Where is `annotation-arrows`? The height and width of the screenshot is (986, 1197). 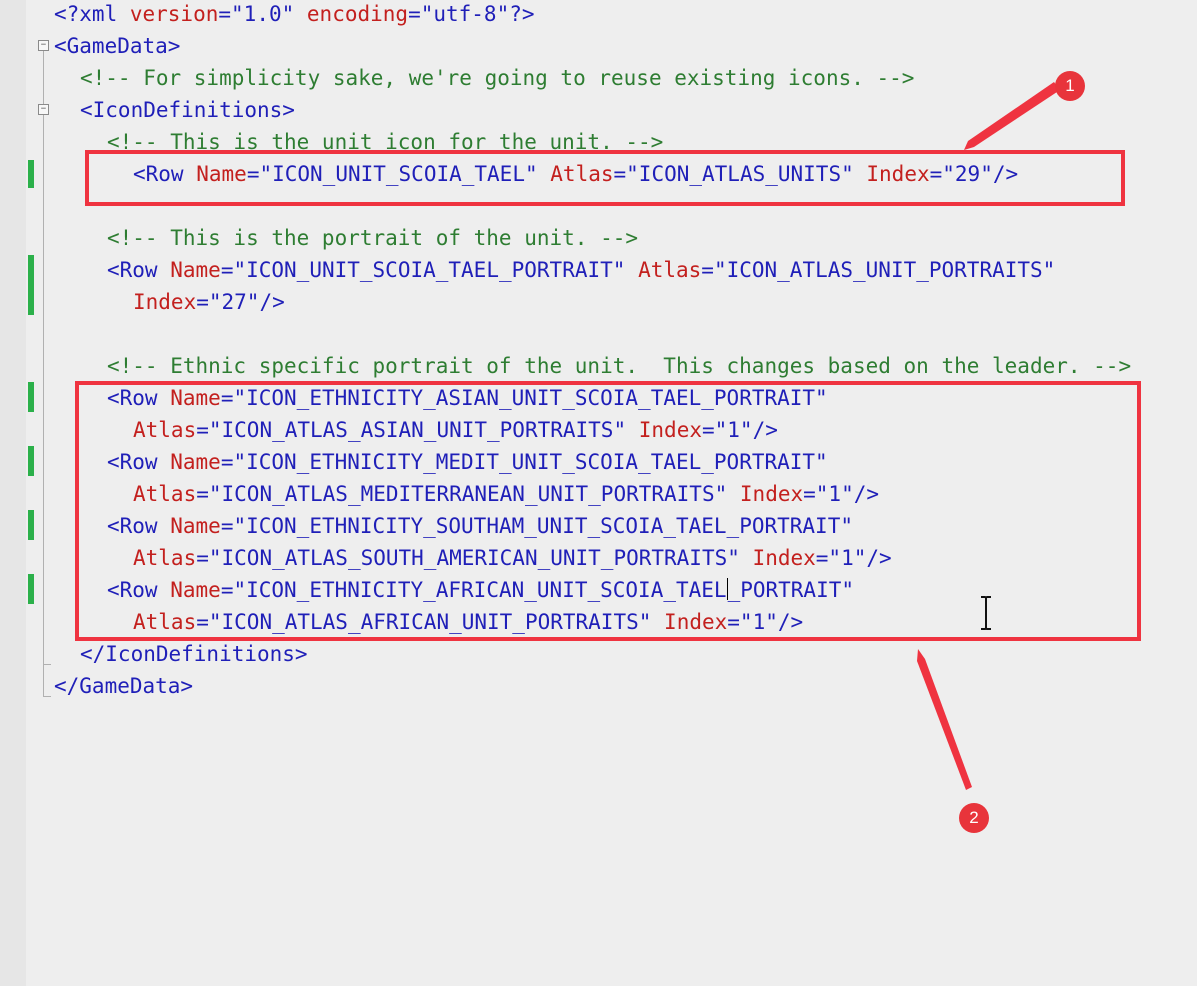
annotation-arrows is located at coordinates (988, 436).